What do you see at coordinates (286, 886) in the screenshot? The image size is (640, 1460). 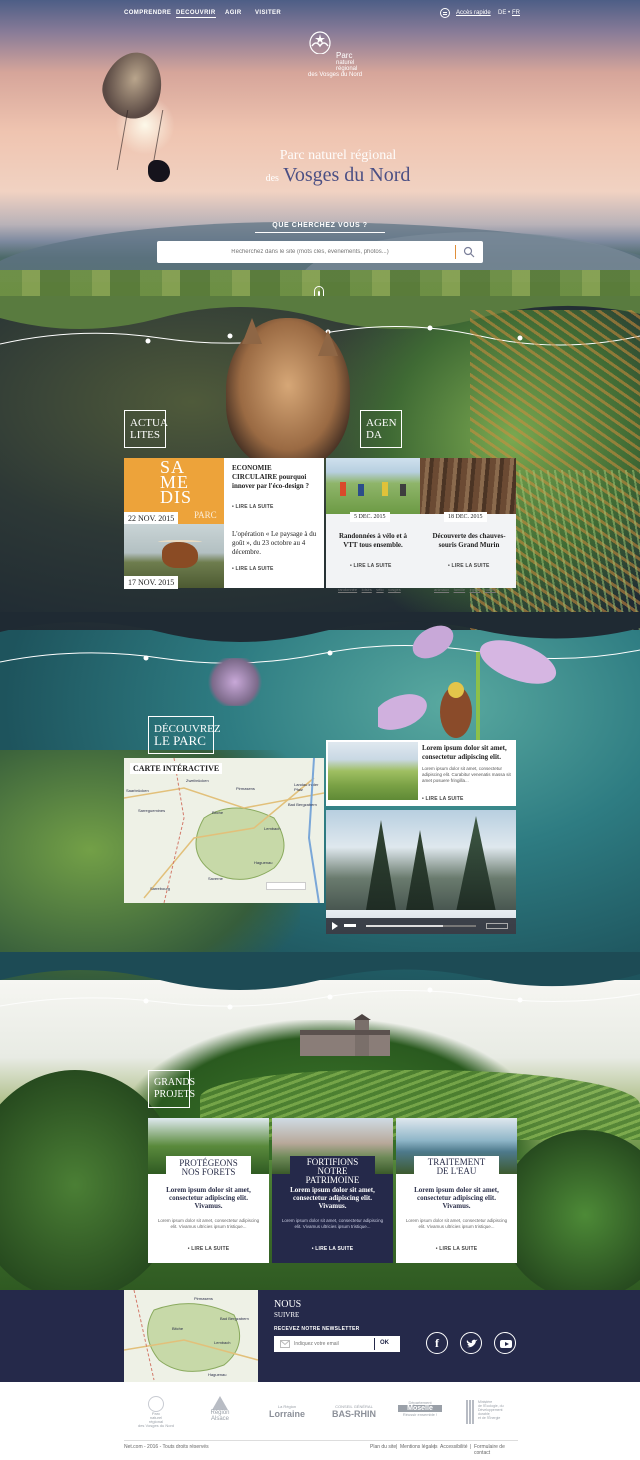 I see `map-controls` at bounding box center [286, 886].